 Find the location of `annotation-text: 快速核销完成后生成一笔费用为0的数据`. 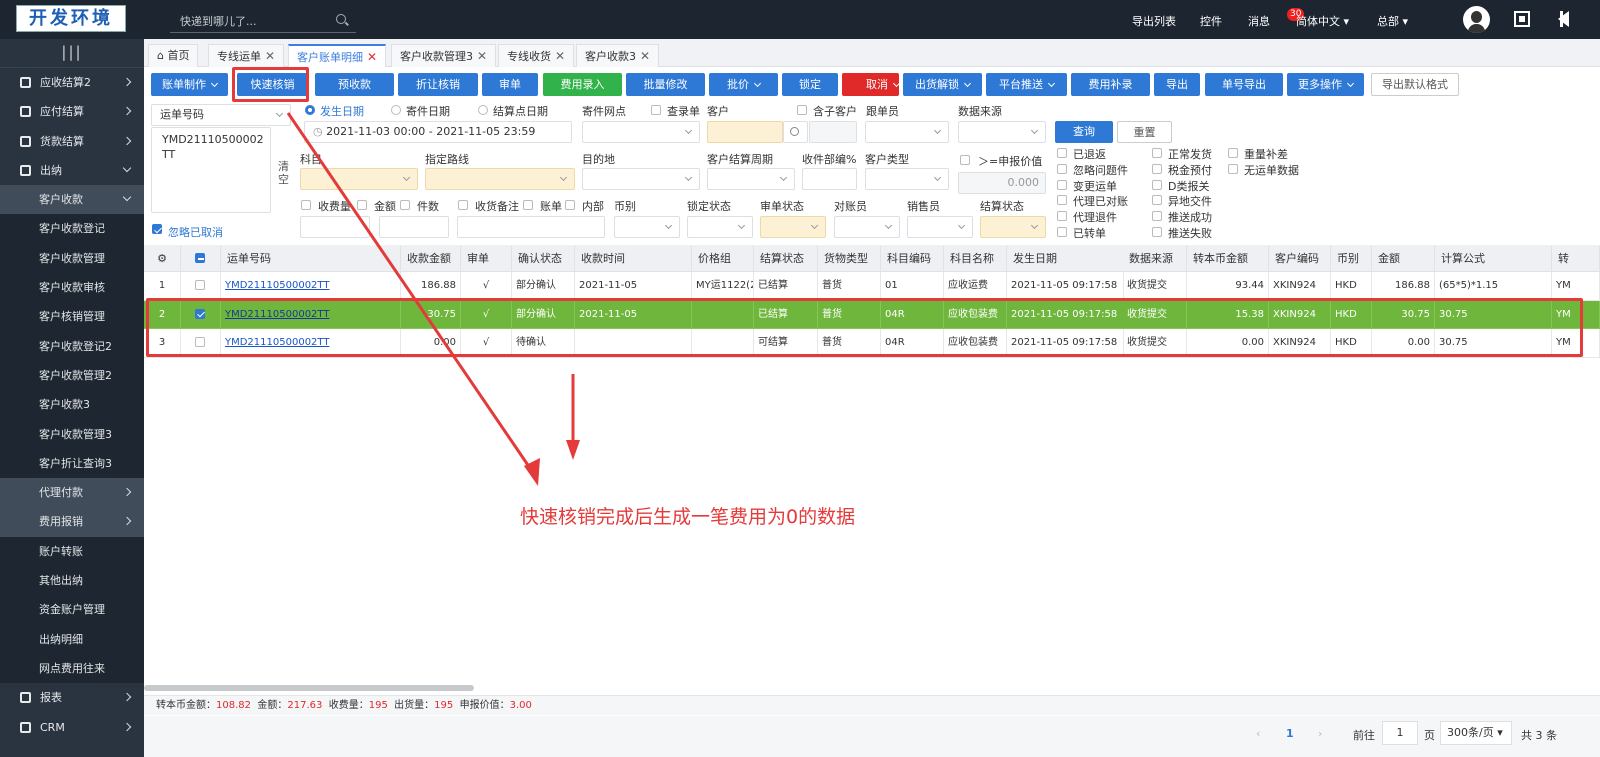

annotation-text: 快速核销完成后生成一笔费用为0的数据 is located at coordinates (688, 517).